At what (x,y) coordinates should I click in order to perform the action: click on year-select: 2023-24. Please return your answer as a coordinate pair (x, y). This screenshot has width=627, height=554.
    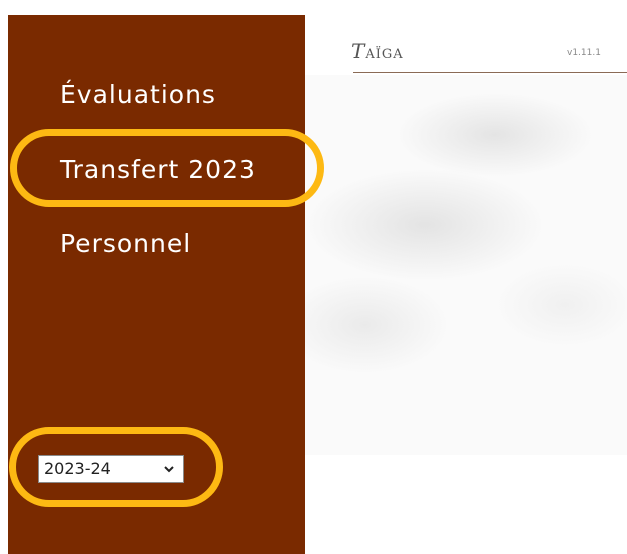
    Looking at the image, I should click on (111, 469).